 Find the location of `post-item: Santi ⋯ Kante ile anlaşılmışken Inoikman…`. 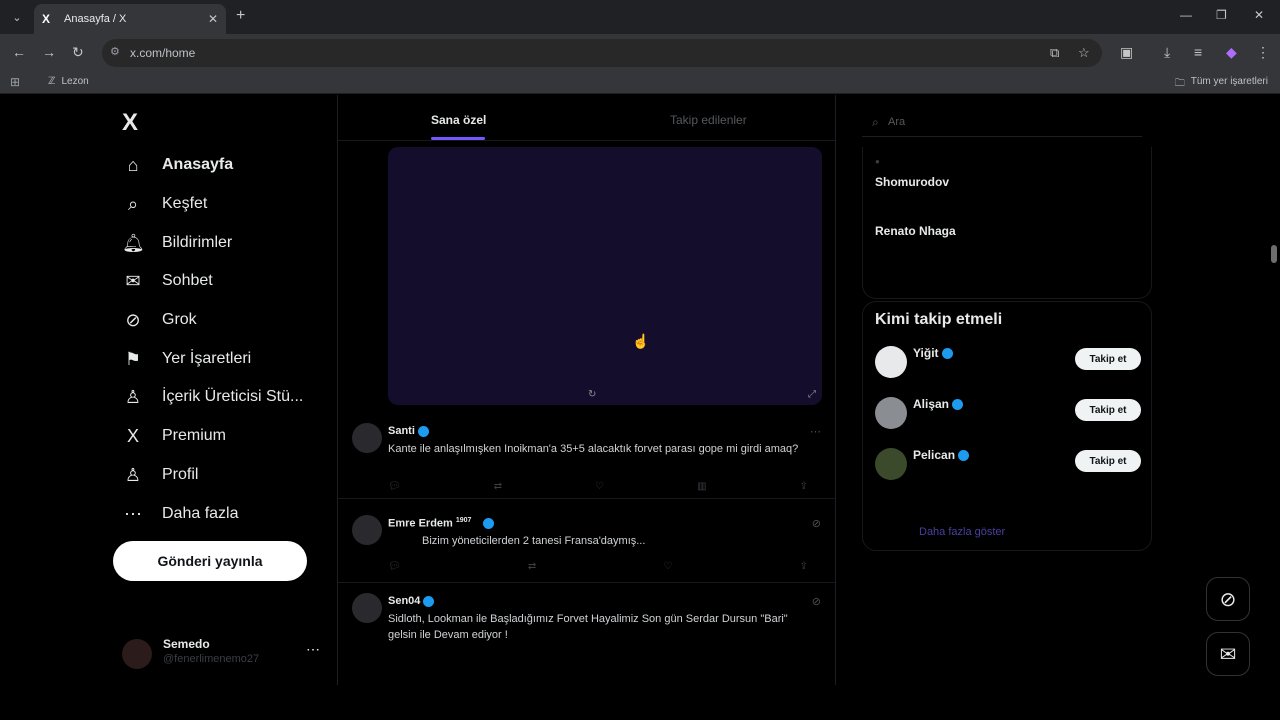

post-item: Santi ⋯ Kante ile anlaşılmışken Inoikman… is located at coordinates (586, 456).